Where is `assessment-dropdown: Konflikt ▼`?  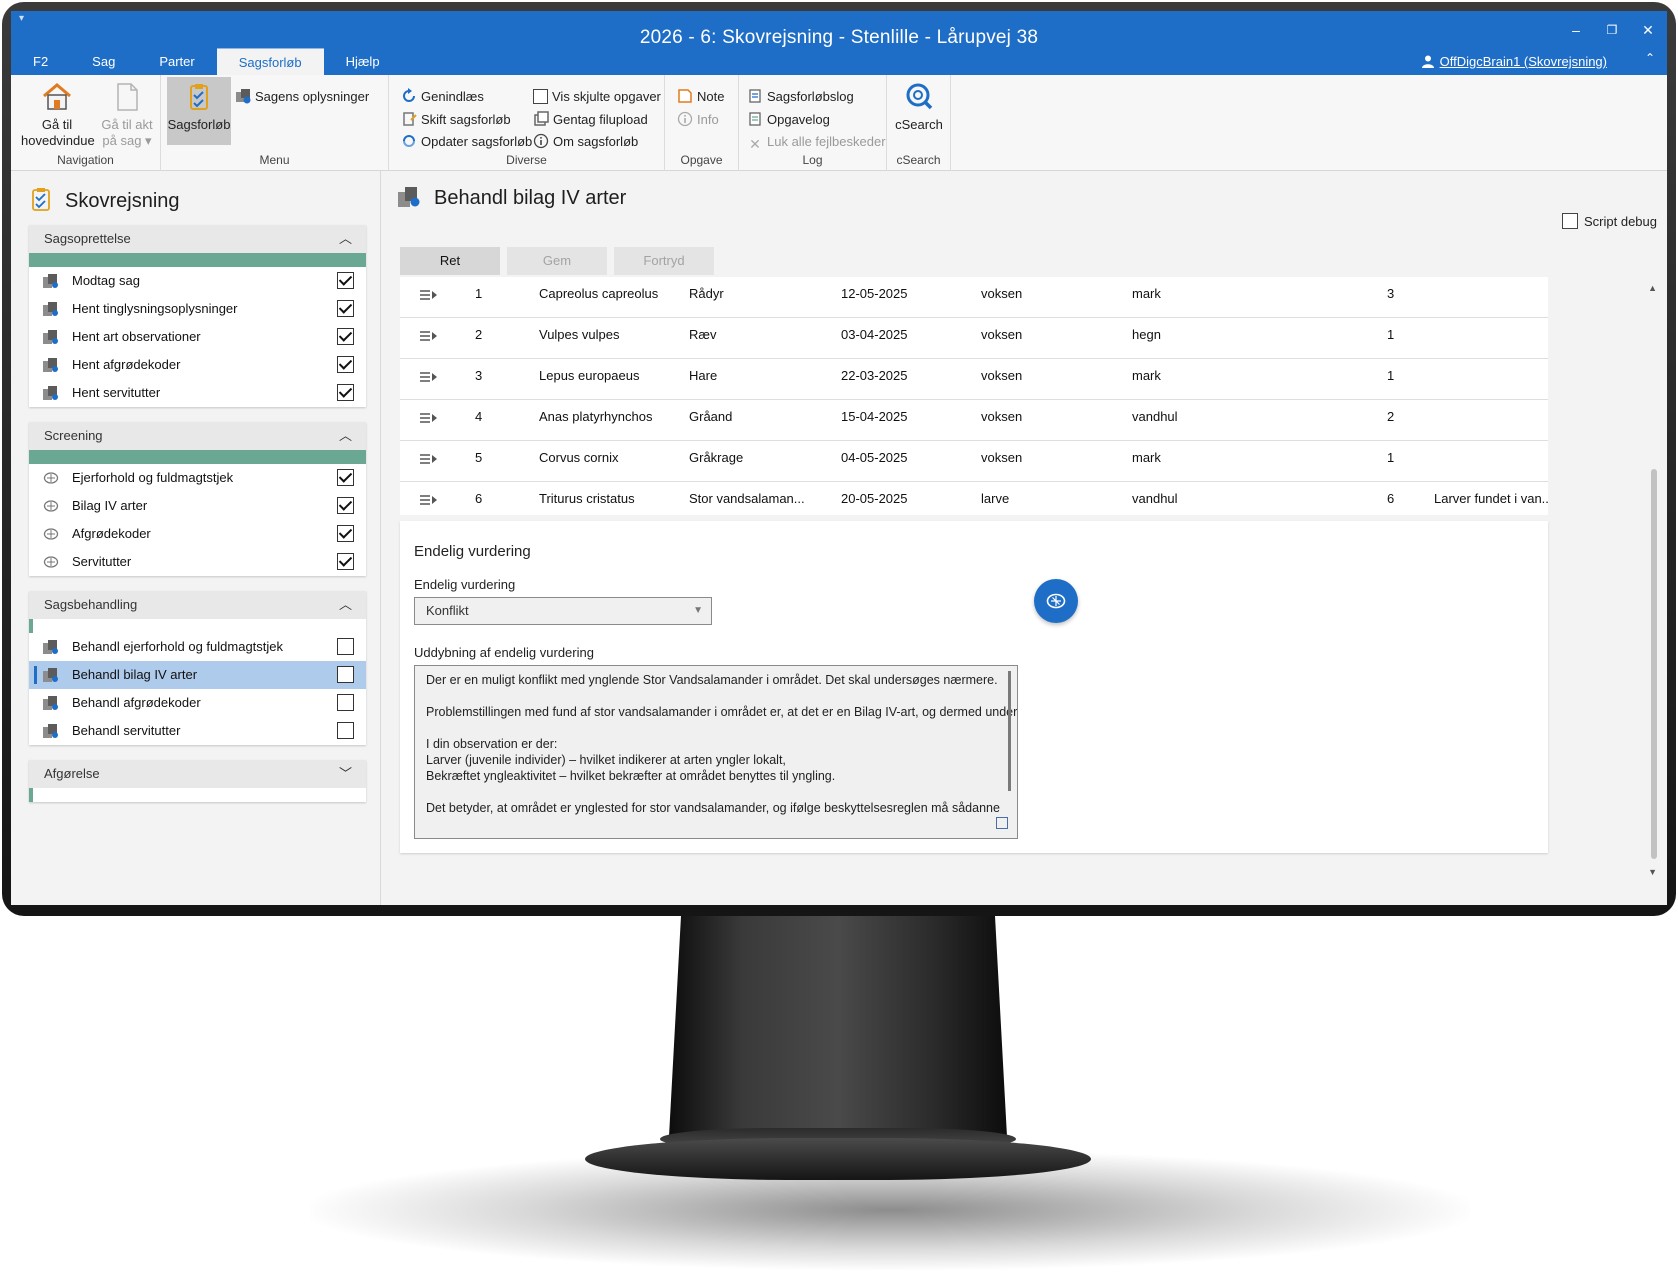
assessment-dropdown: Konflikt ▼ is located at coordinates (563, 611).